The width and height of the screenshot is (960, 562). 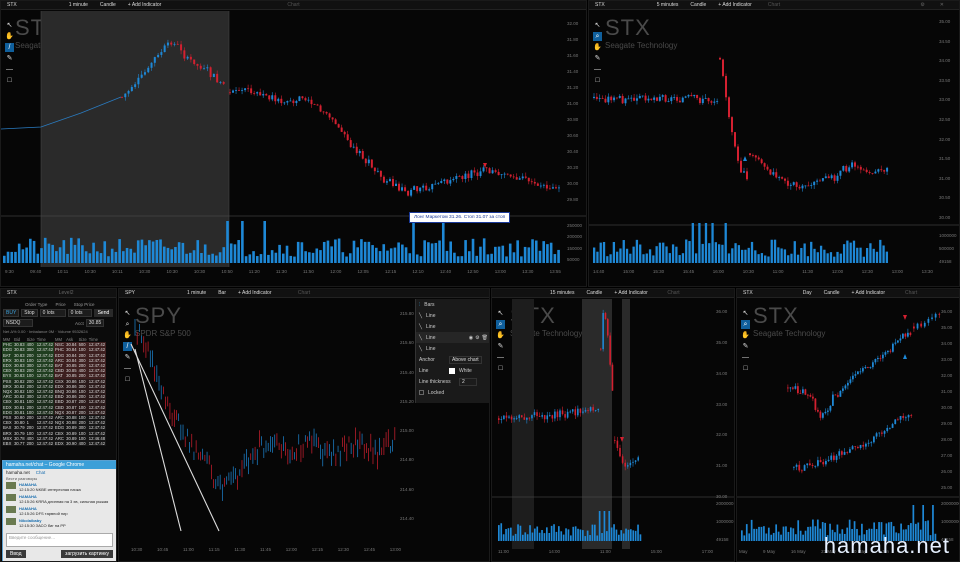 I want to click on upload-image-button: загрузить картинку, so click(x=87, y=554).